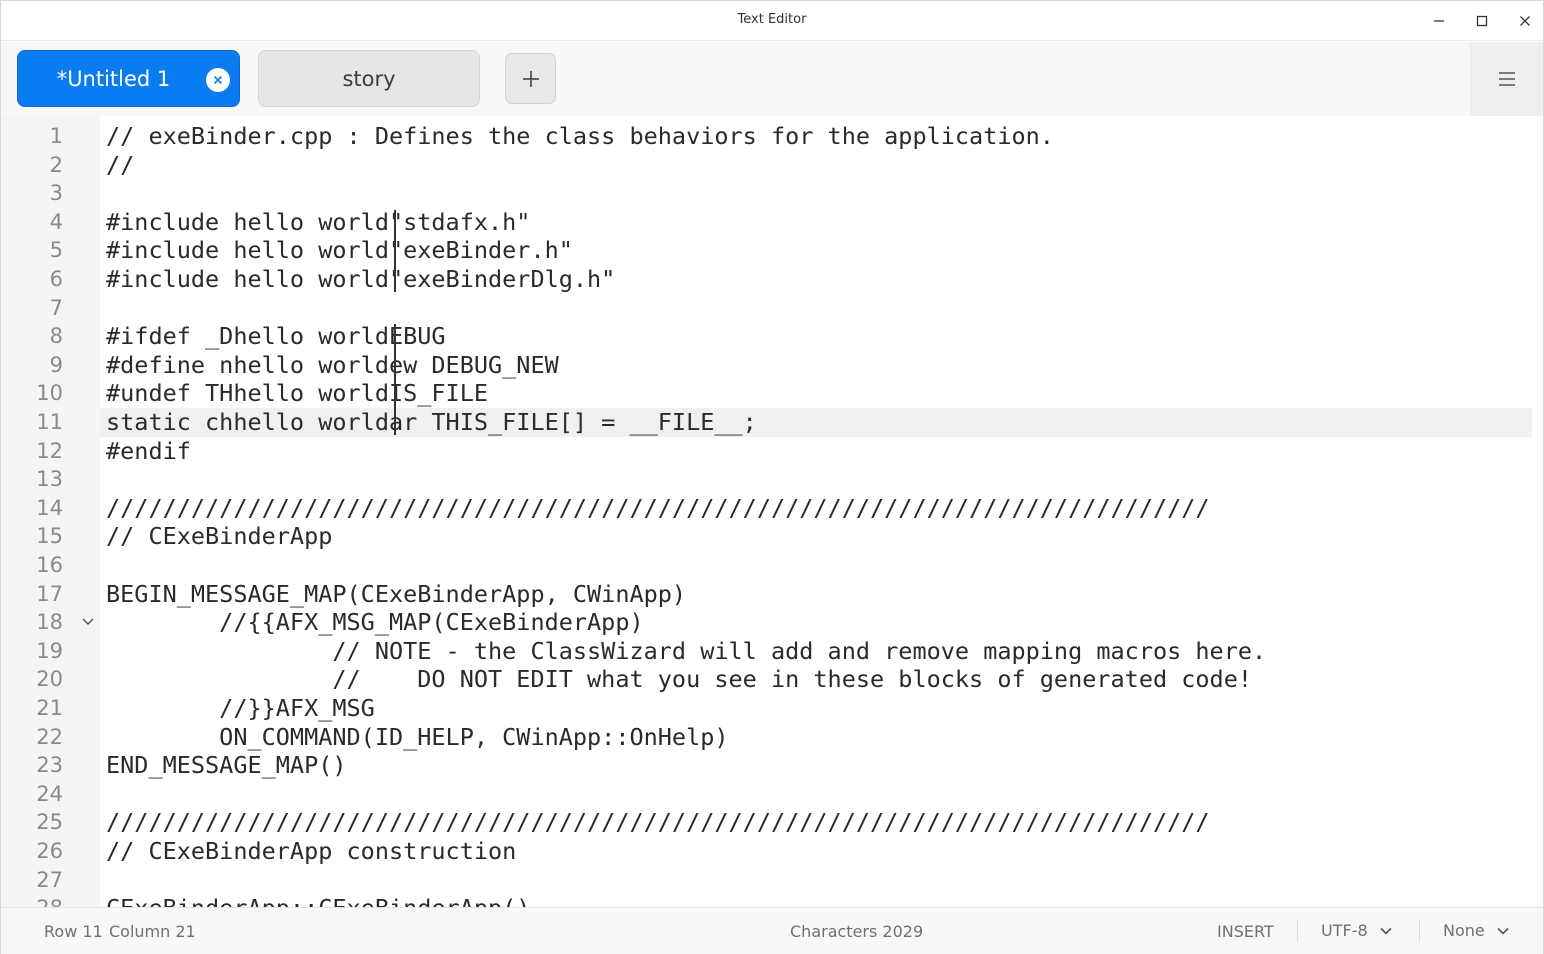 This screenshot has height=954, width=1544. I want to click on highlight-mode-value: None, so click(1464, 930).